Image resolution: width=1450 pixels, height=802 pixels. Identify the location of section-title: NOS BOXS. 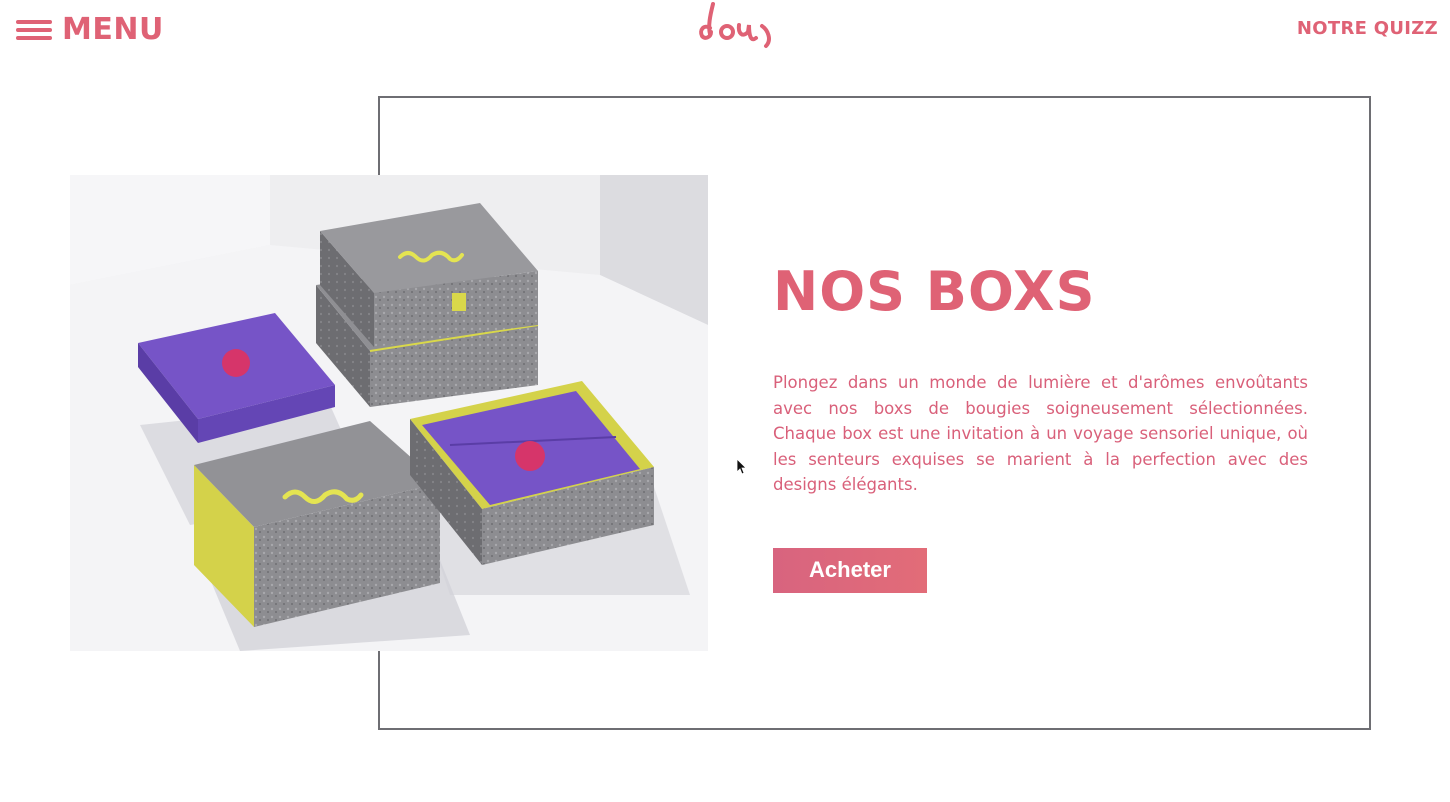
(934, 291).